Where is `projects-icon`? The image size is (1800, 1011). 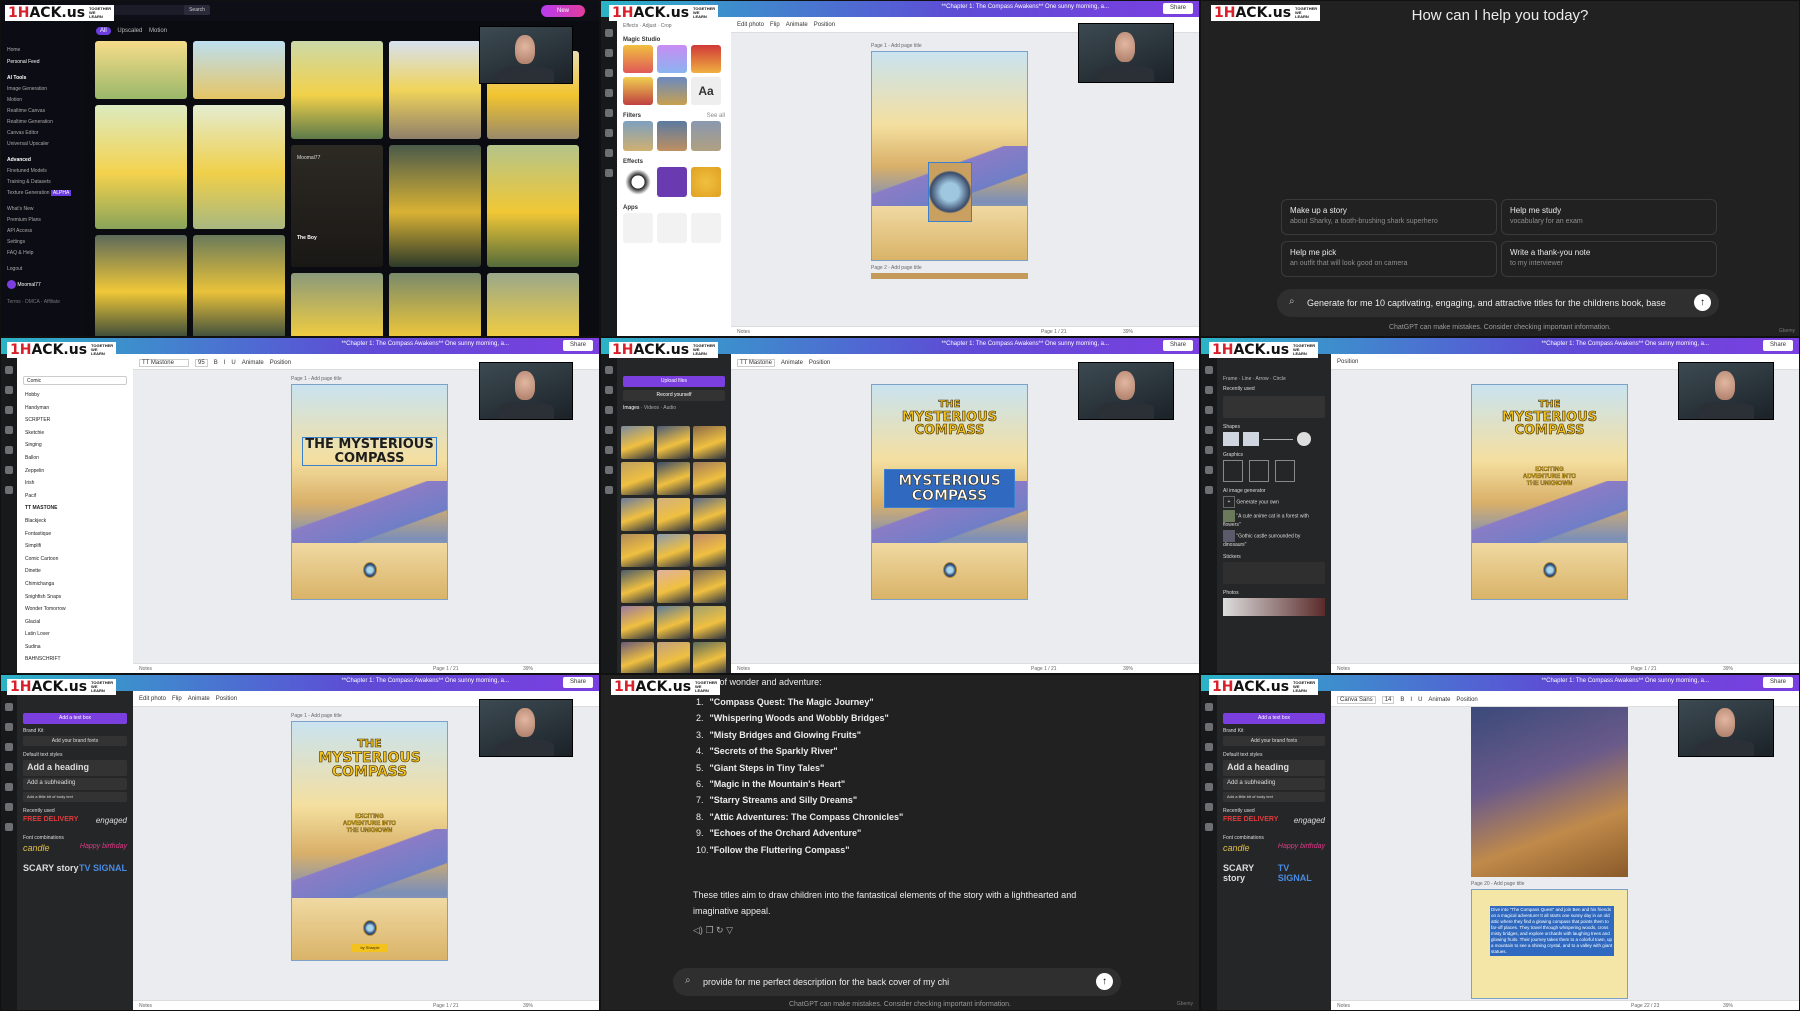 projects-icon is located at coordinates (1209, 490).